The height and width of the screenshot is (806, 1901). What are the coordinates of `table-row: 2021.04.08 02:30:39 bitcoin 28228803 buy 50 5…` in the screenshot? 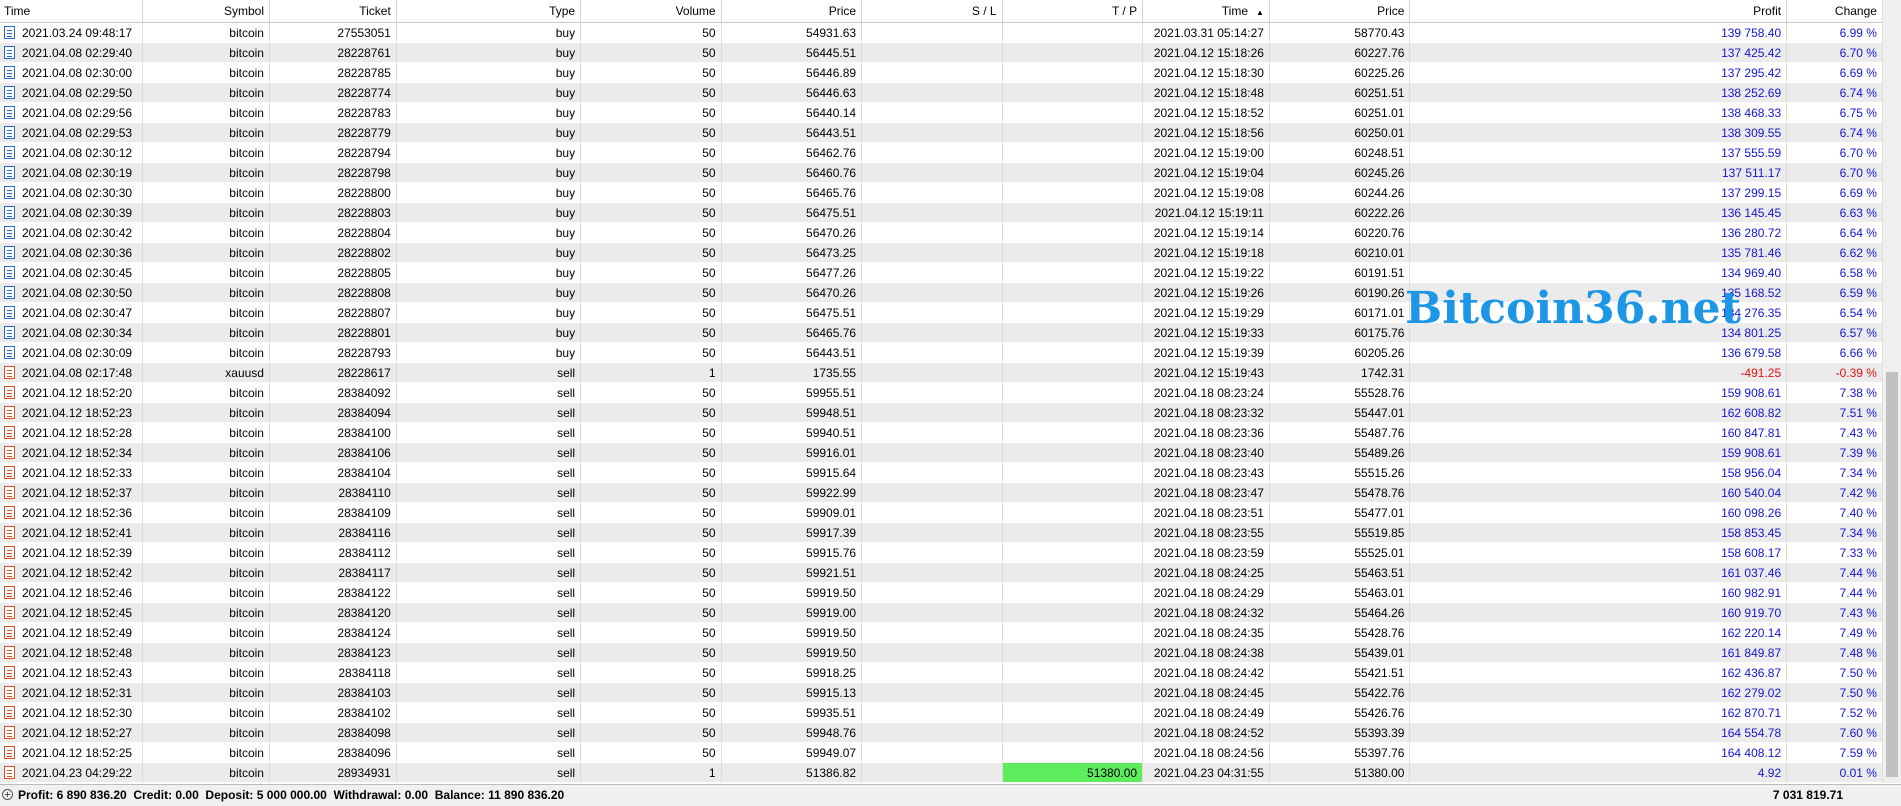 It's located at (941, 213).